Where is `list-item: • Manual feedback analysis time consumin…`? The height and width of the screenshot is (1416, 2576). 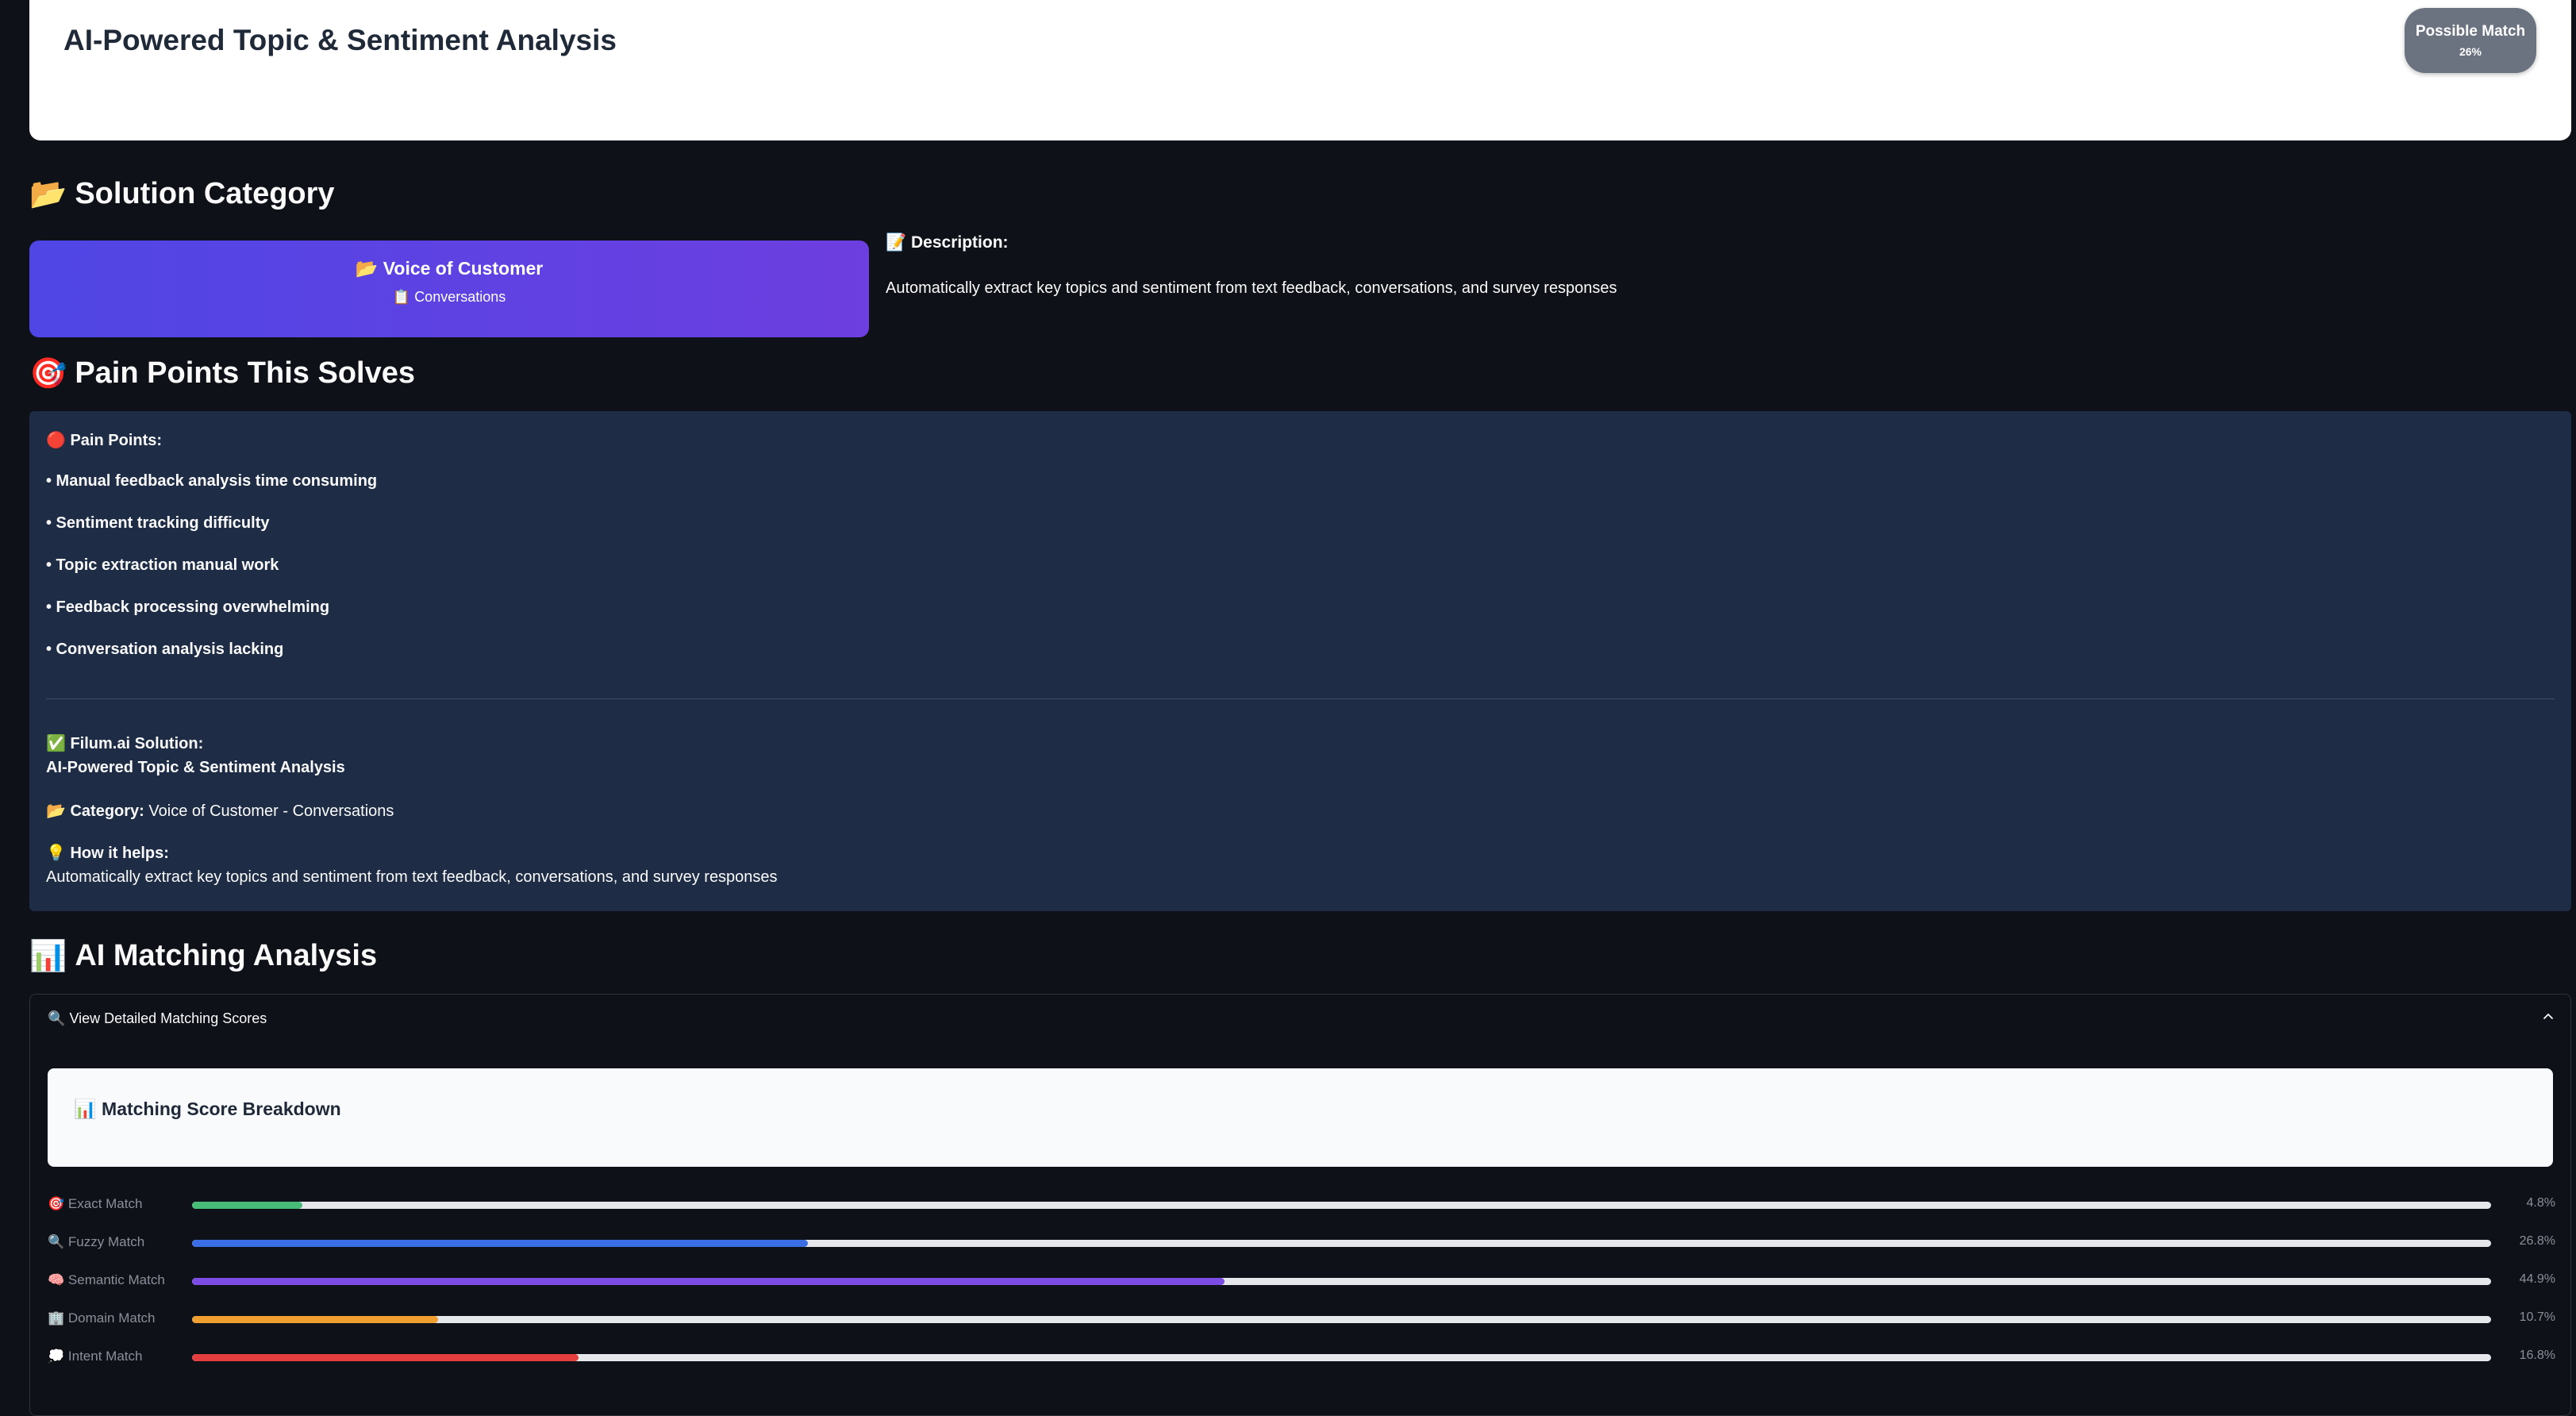 list-item: • Manual feedback analysis time consumin… is located at coordinates (212, 481).